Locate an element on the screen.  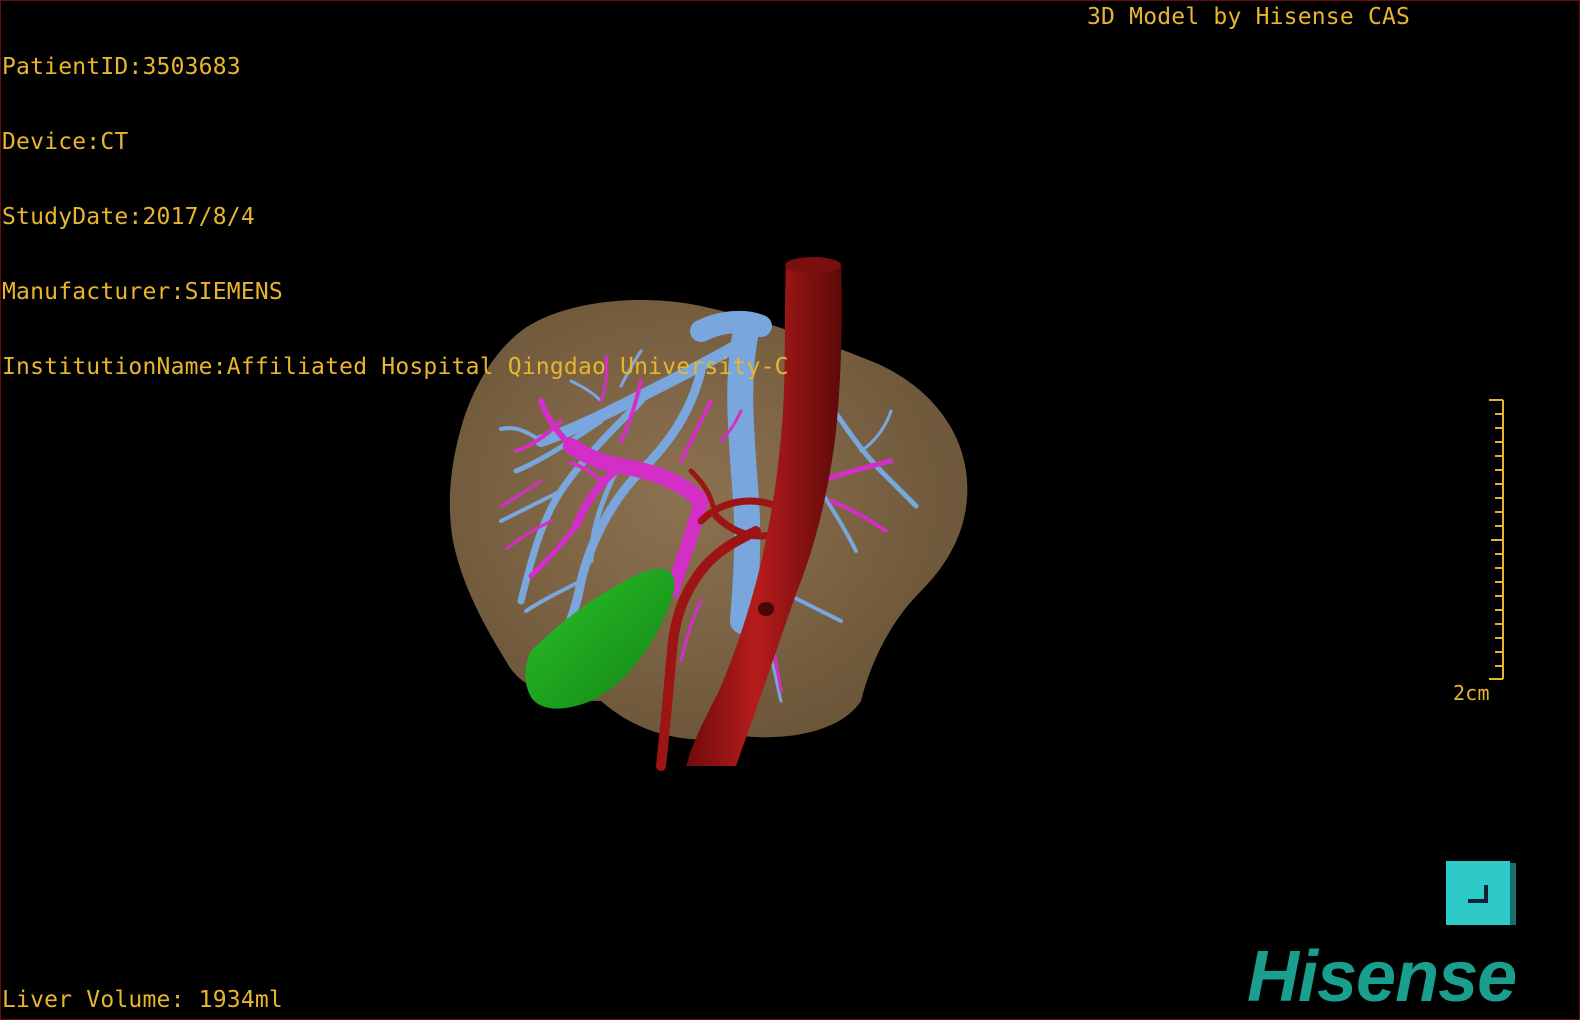
liver-volume-value: 1934ml is located at coordinates (240, 1000).